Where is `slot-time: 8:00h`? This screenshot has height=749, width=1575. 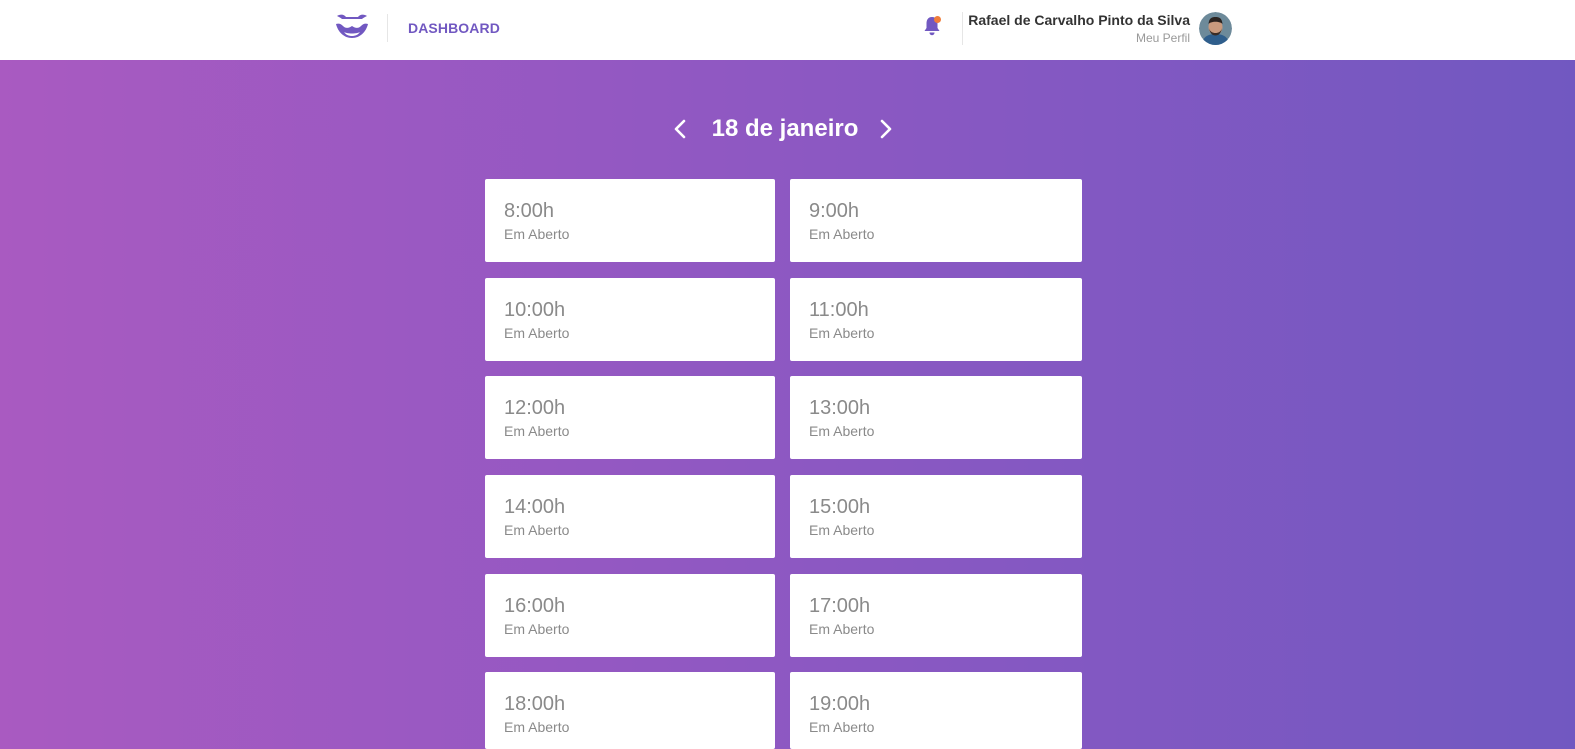 slot-time: 8:00h is located at coordinates (529, 211).